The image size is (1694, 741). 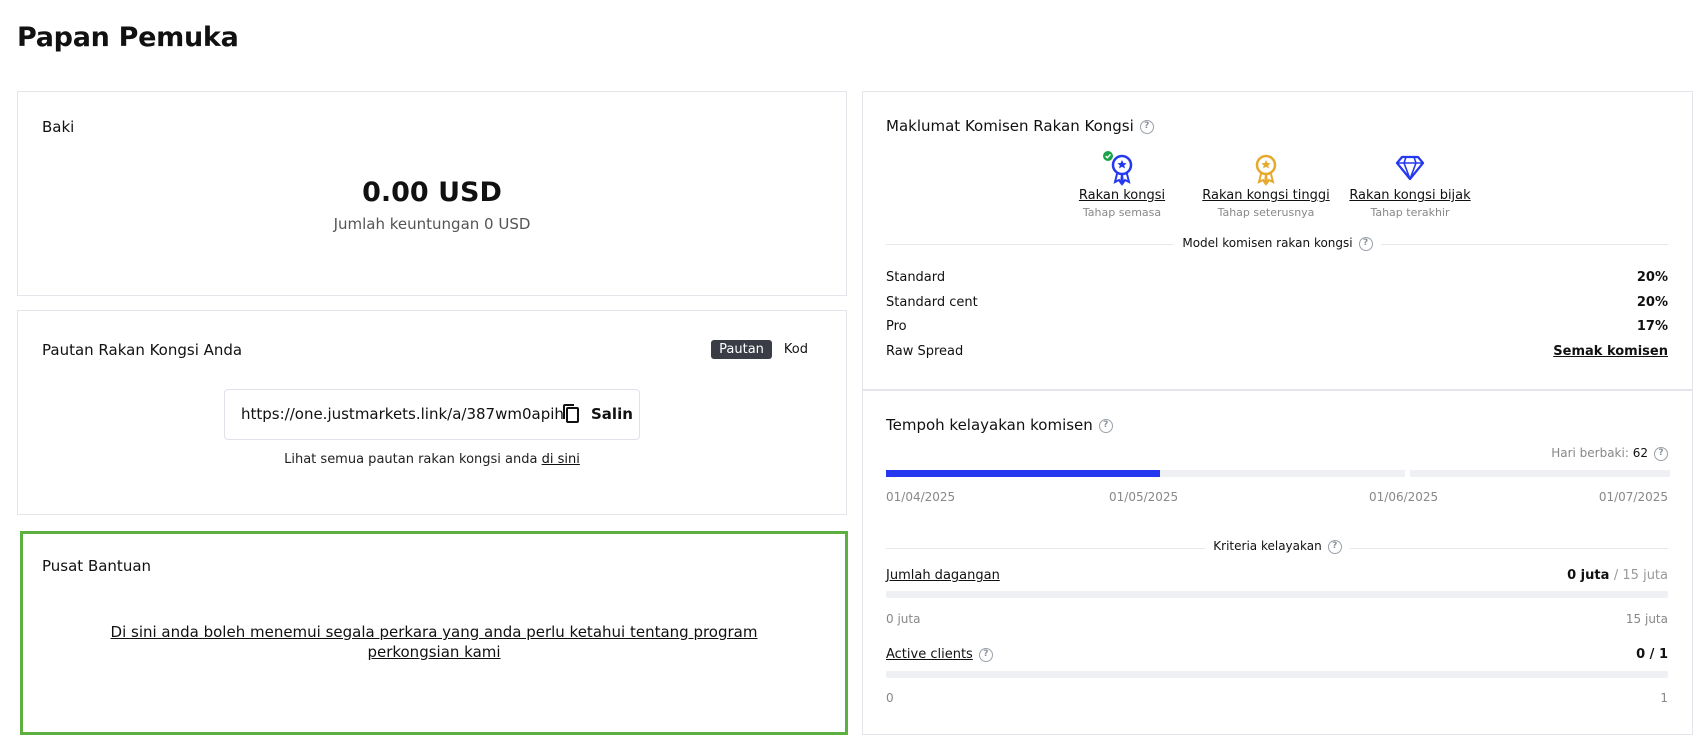 What do you see at coordinates (142, 350) in the screenshot?
I see `partner-link-title: Pautan Rakan Kongsi Anda` at bounding box center [142, 350].